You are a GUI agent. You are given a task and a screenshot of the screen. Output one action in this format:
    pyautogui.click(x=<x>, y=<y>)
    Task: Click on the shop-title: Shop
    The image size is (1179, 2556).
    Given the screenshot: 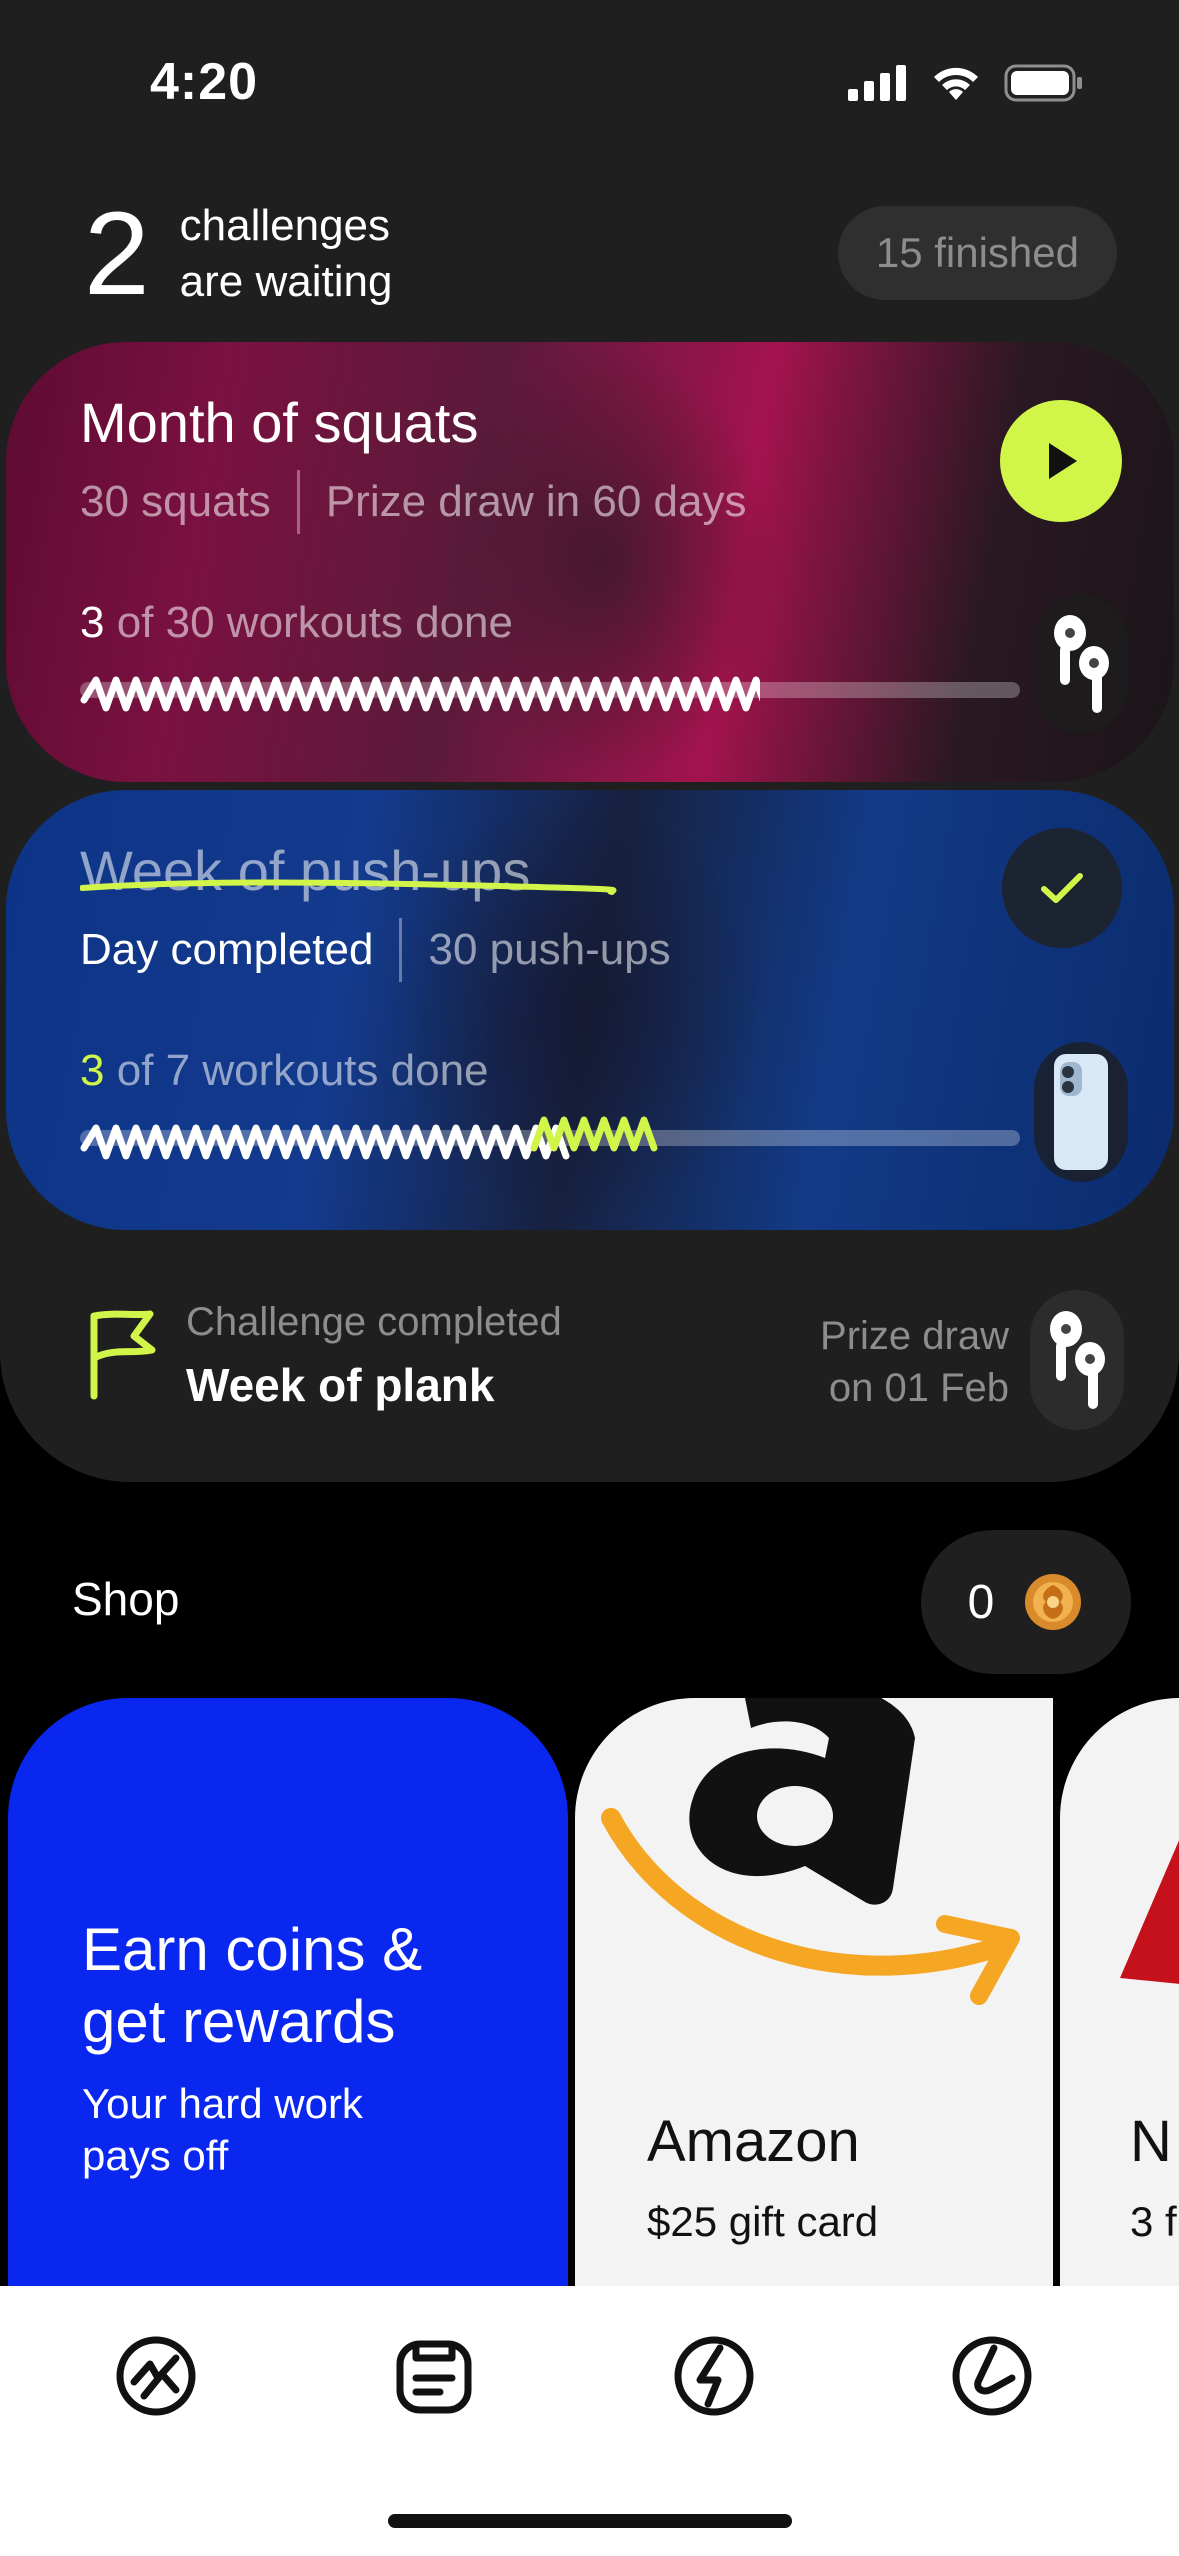 What is the action you would take?
    pyautogui.click(x=126, y=1599)
    